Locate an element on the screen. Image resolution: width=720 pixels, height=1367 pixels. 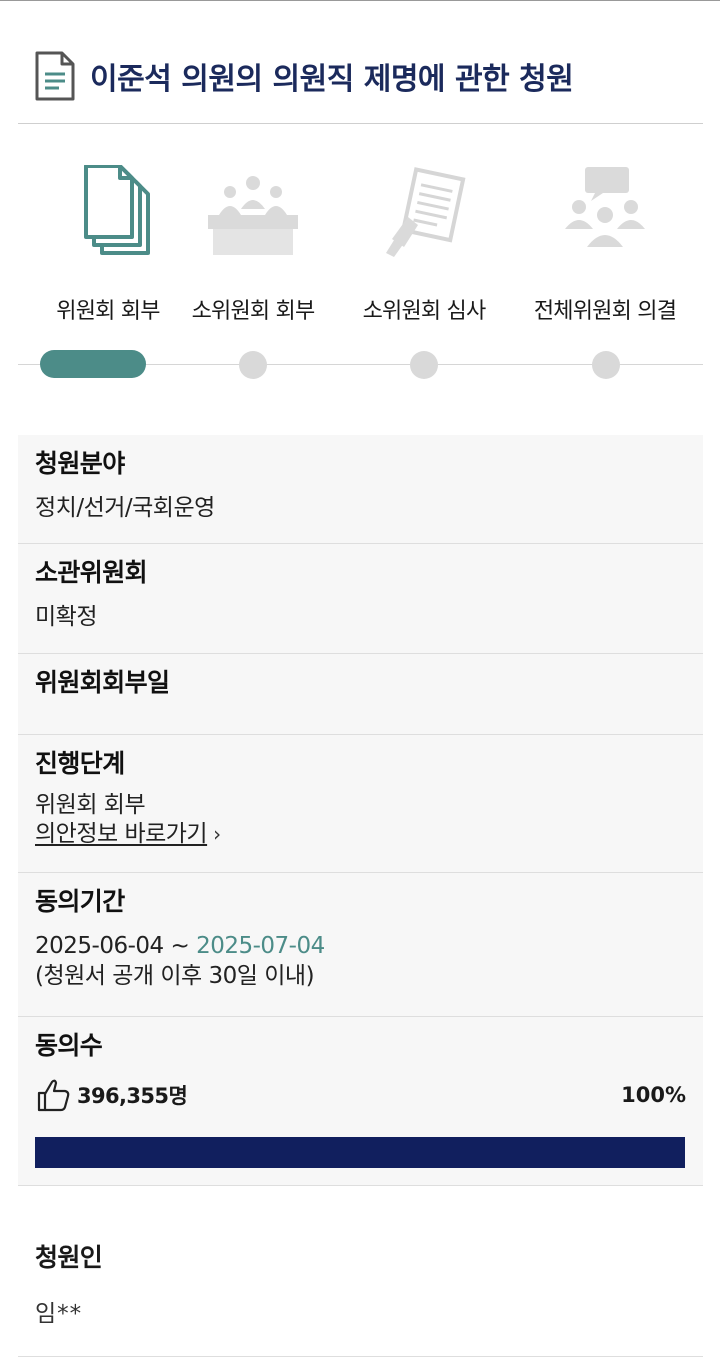
votes-progress-fill is located at coordinates (360, 1152).